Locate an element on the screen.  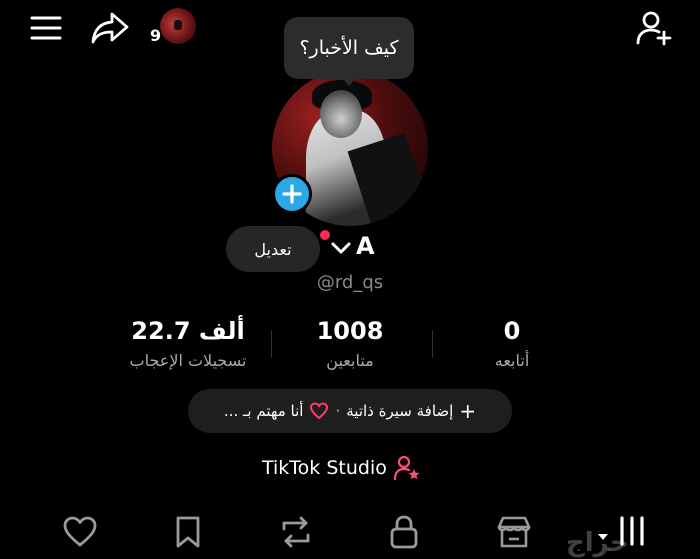
heart-icon is located at coordinates (80, 532).